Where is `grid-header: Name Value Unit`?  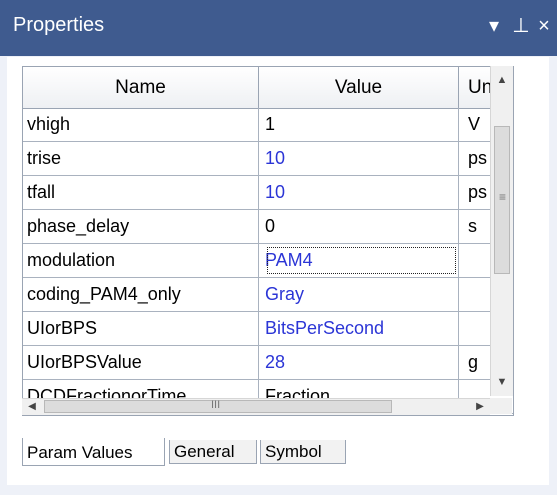
grid-header: Name Value Unit is located at coordinates (268, 88).